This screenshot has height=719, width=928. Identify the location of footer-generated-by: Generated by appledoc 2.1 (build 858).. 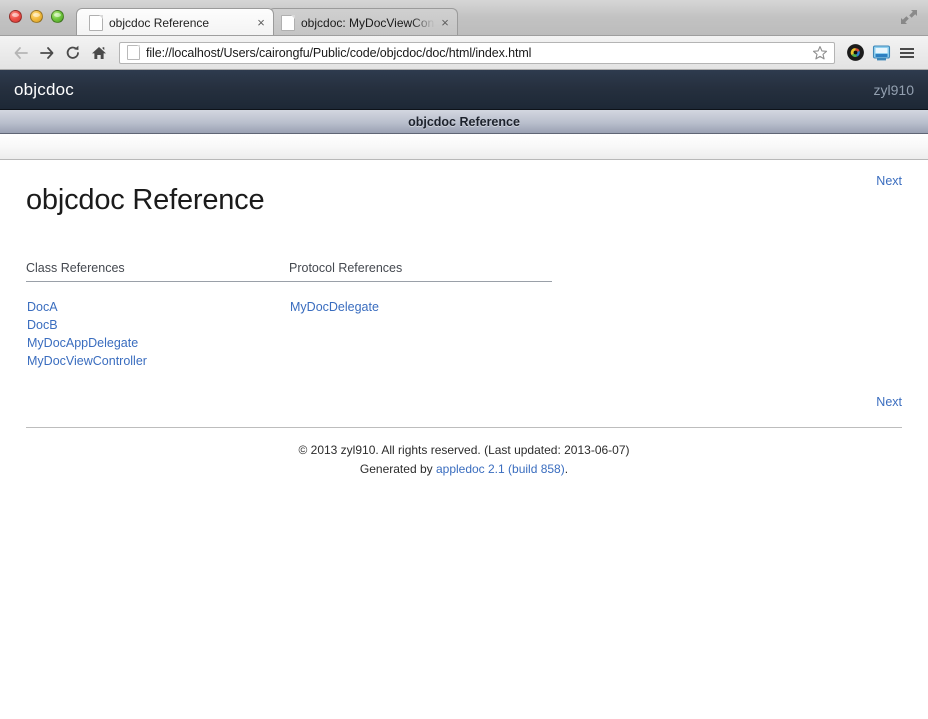
(464, 469).